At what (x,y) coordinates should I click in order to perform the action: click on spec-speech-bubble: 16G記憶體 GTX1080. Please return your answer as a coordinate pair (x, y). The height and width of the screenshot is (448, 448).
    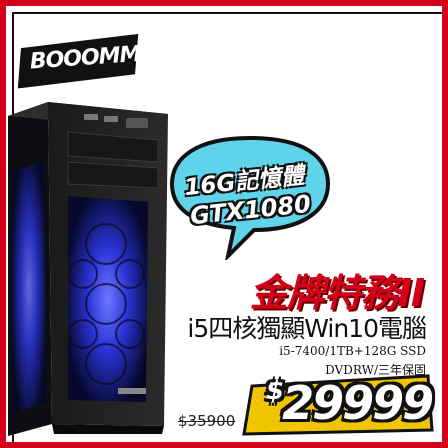
    Looking at the image, I should click on (250, 196).